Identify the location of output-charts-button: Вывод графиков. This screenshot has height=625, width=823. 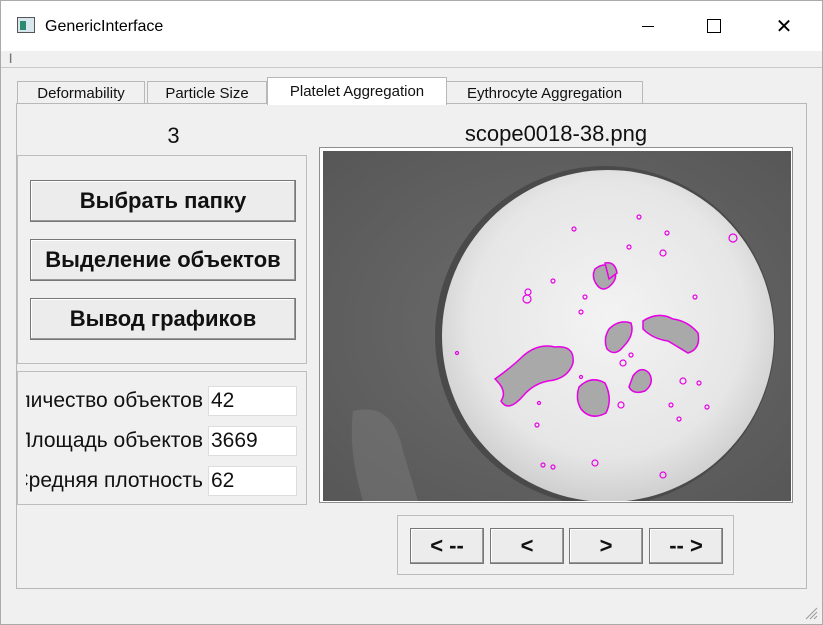
(163, 319).